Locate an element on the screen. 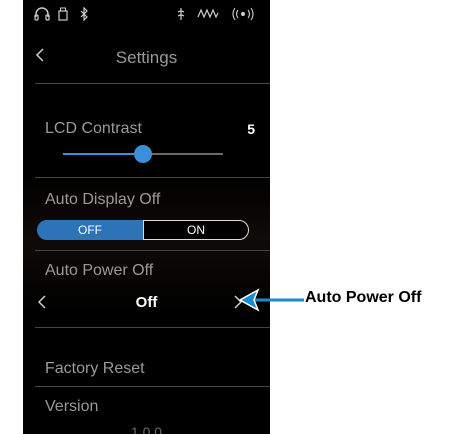 The height and width of the screenshot is (434, 463). toggle-on-option: ON is located at coordinates (196, 230).